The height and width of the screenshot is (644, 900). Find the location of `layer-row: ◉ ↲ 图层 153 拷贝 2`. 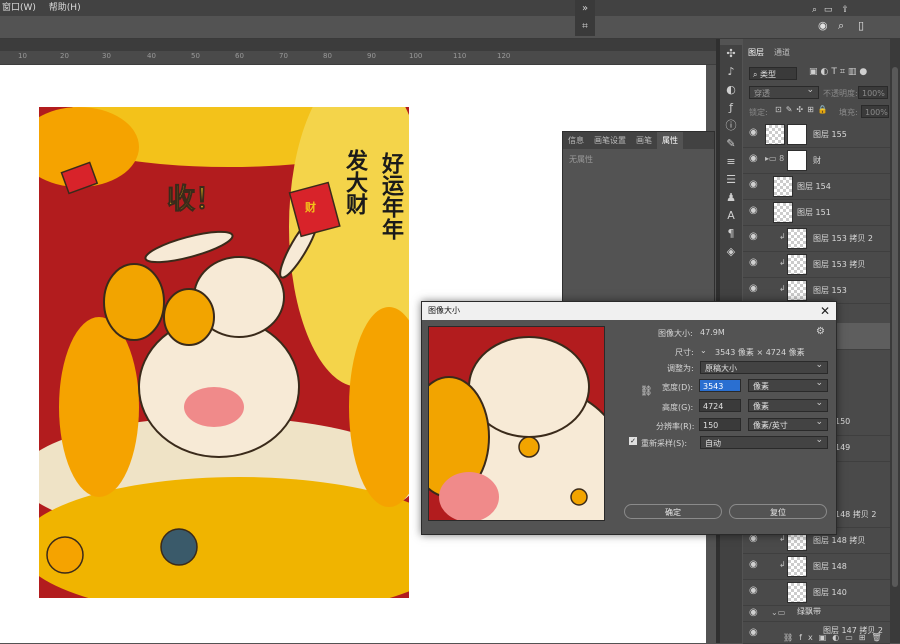

layer-row: ◉ ↲ 图层 153 拷贝 2 is located at coordinates (816, 238).